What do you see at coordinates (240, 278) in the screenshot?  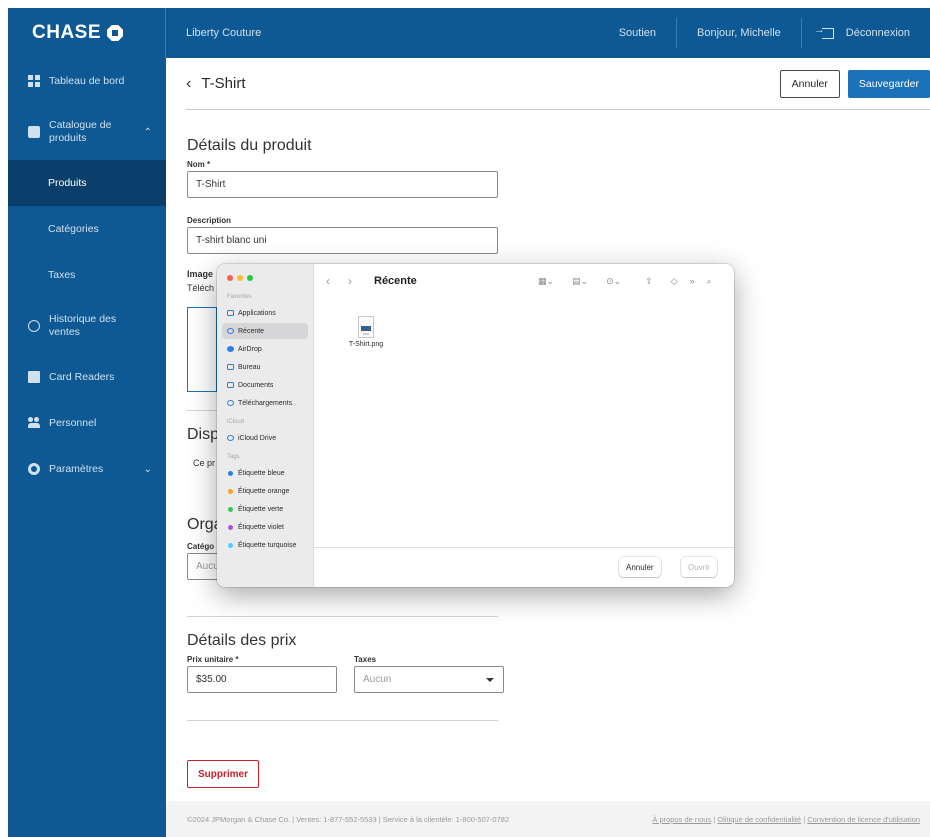 I see `minimize-window-icon` at bounding box center [240, 278].